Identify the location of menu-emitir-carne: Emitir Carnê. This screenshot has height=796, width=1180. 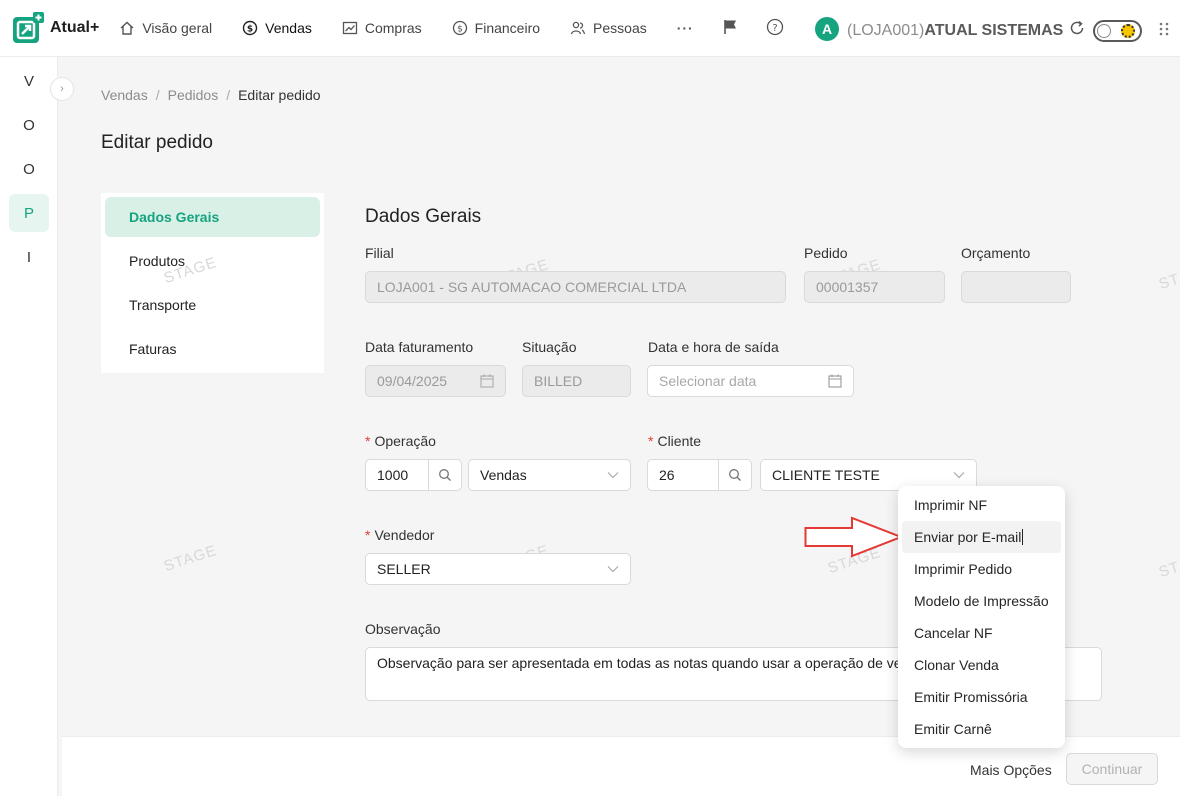
(981, 729).